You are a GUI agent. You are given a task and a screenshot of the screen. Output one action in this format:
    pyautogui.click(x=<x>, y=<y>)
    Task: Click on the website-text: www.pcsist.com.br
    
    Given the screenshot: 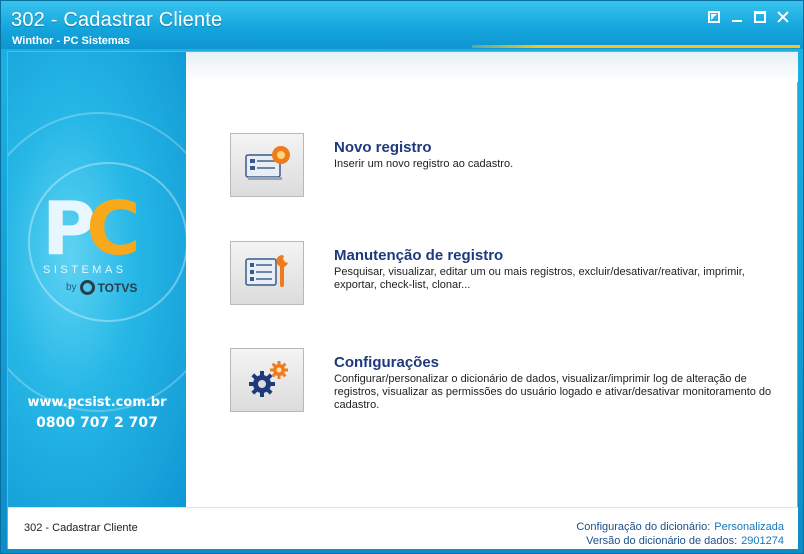 What is the action you would take?
    pyautogui.click(x=97, y=402)
    